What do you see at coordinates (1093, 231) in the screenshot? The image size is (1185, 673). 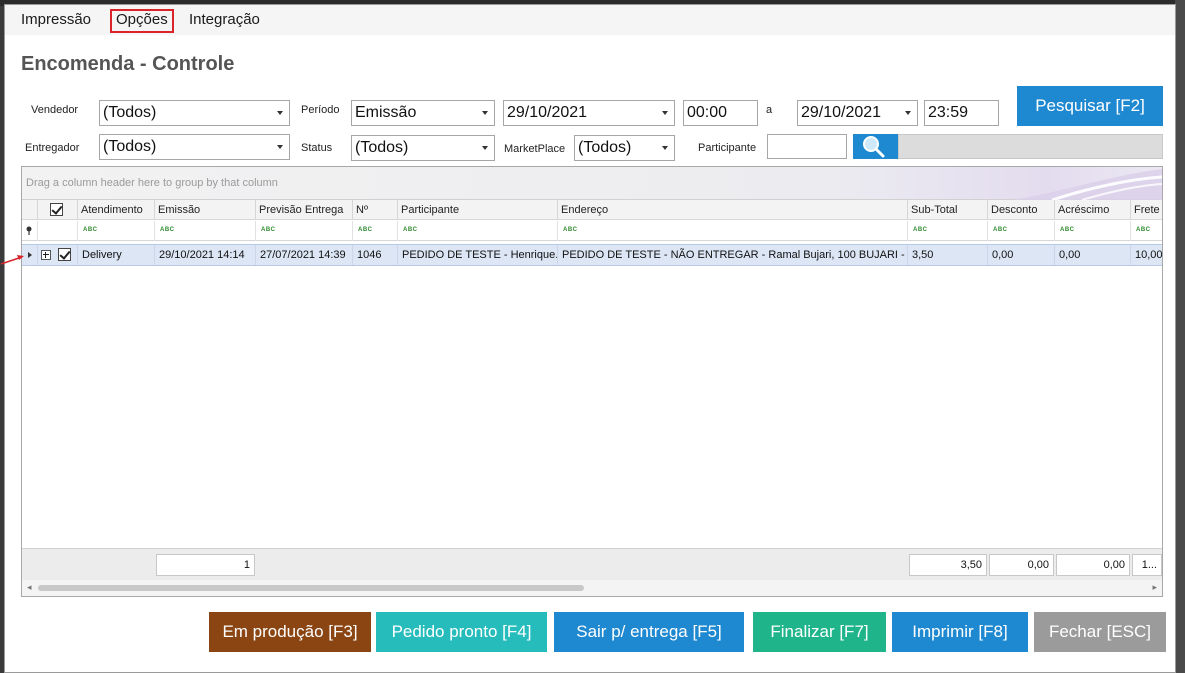 I see `filter-acrescimo: ABC` at bounding box center [1093, 231].